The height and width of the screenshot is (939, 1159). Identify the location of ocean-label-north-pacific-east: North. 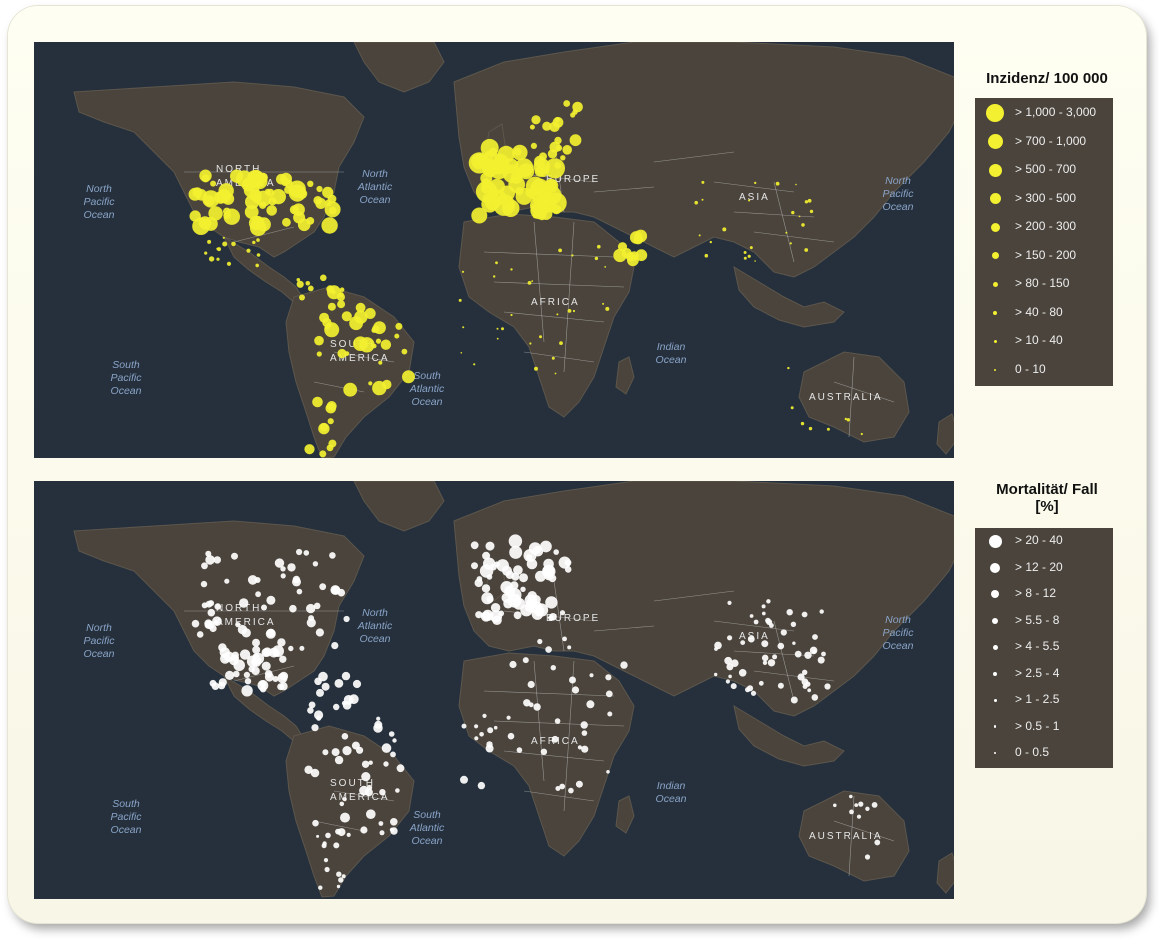
(898, 181).